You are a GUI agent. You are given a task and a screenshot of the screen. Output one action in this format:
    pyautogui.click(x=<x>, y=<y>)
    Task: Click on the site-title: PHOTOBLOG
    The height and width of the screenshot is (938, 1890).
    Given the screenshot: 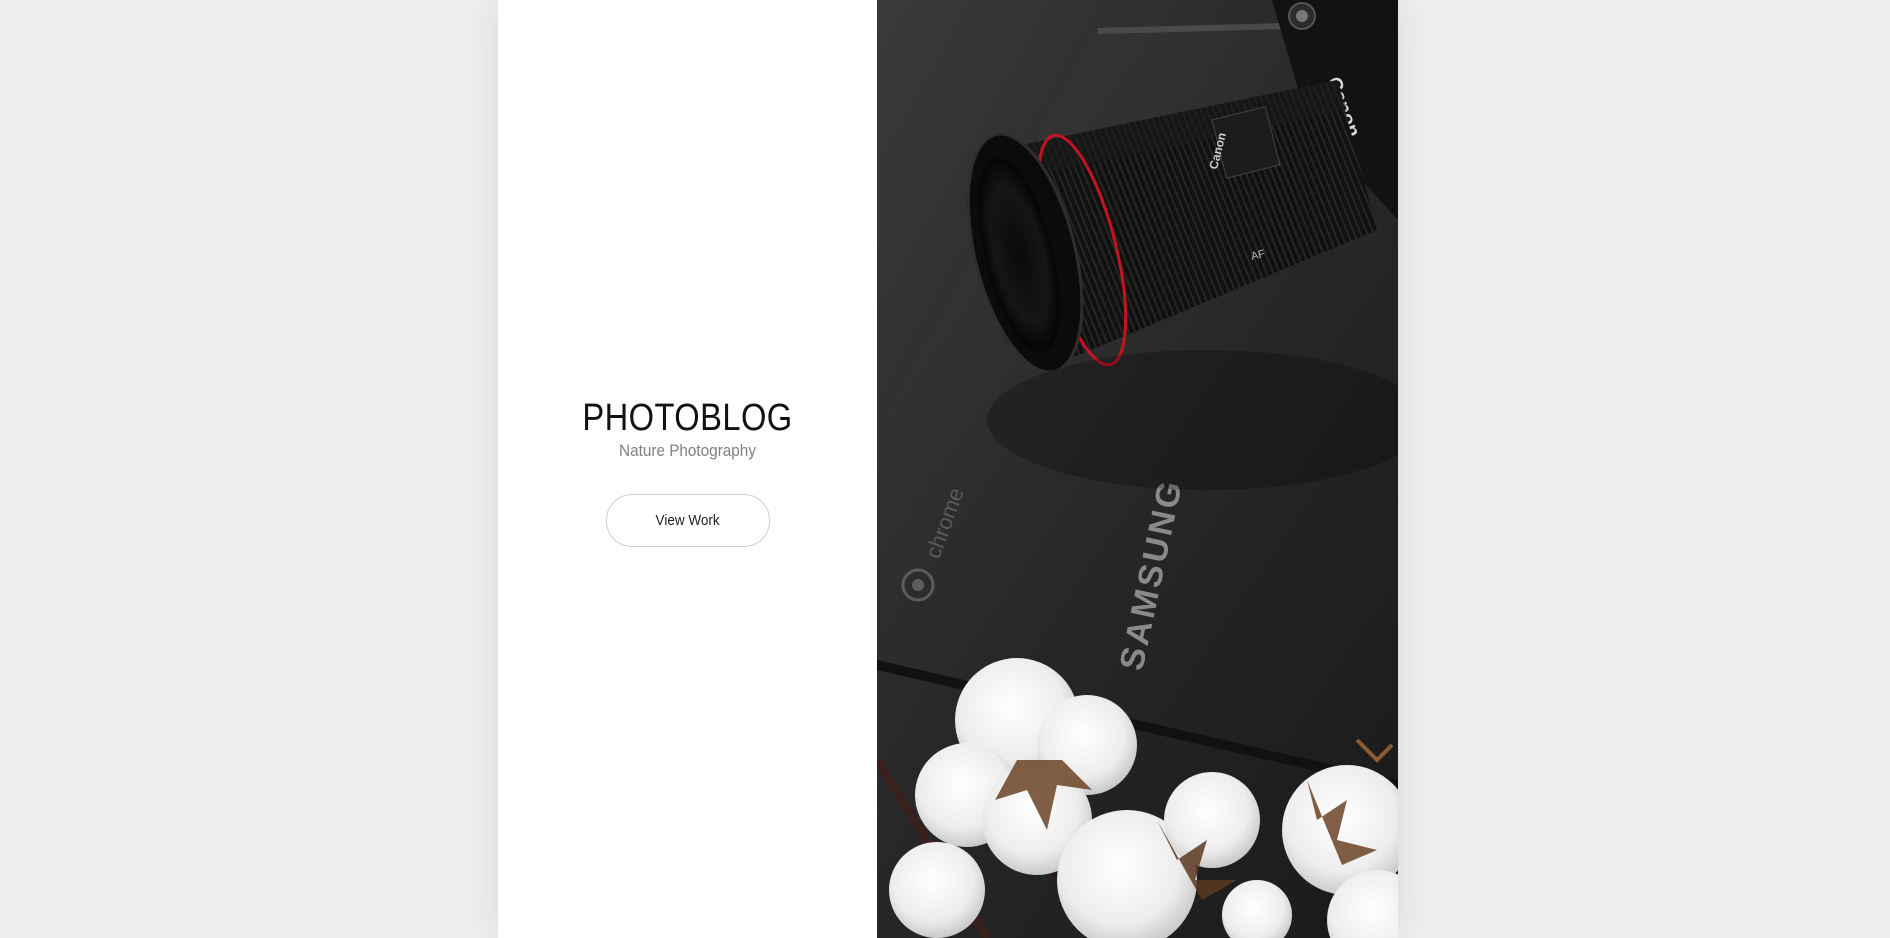 What is the action you would take?
    pyautogui.click(x=687, y=418)
    